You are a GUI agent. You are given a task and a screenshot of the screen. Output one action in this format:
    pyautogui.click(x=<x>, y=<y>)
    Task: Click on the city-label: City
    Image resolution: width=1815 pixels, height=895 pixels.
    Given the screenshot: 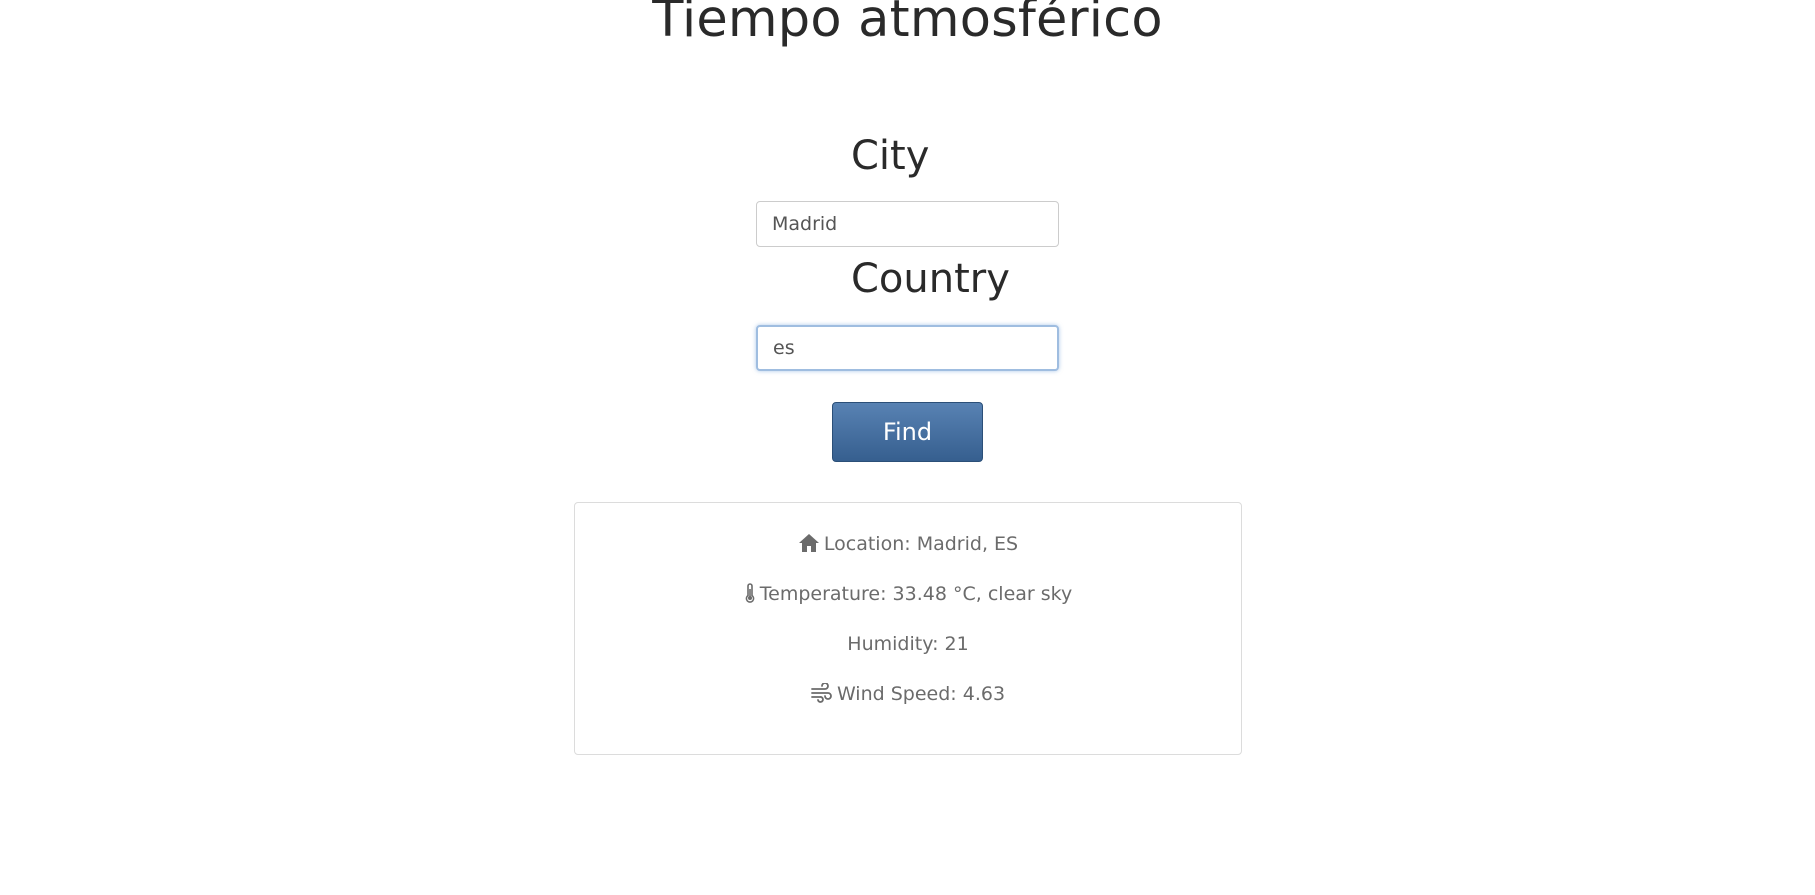 What is the action you would take?
    pyautogui.click(x=890, y=156)
    